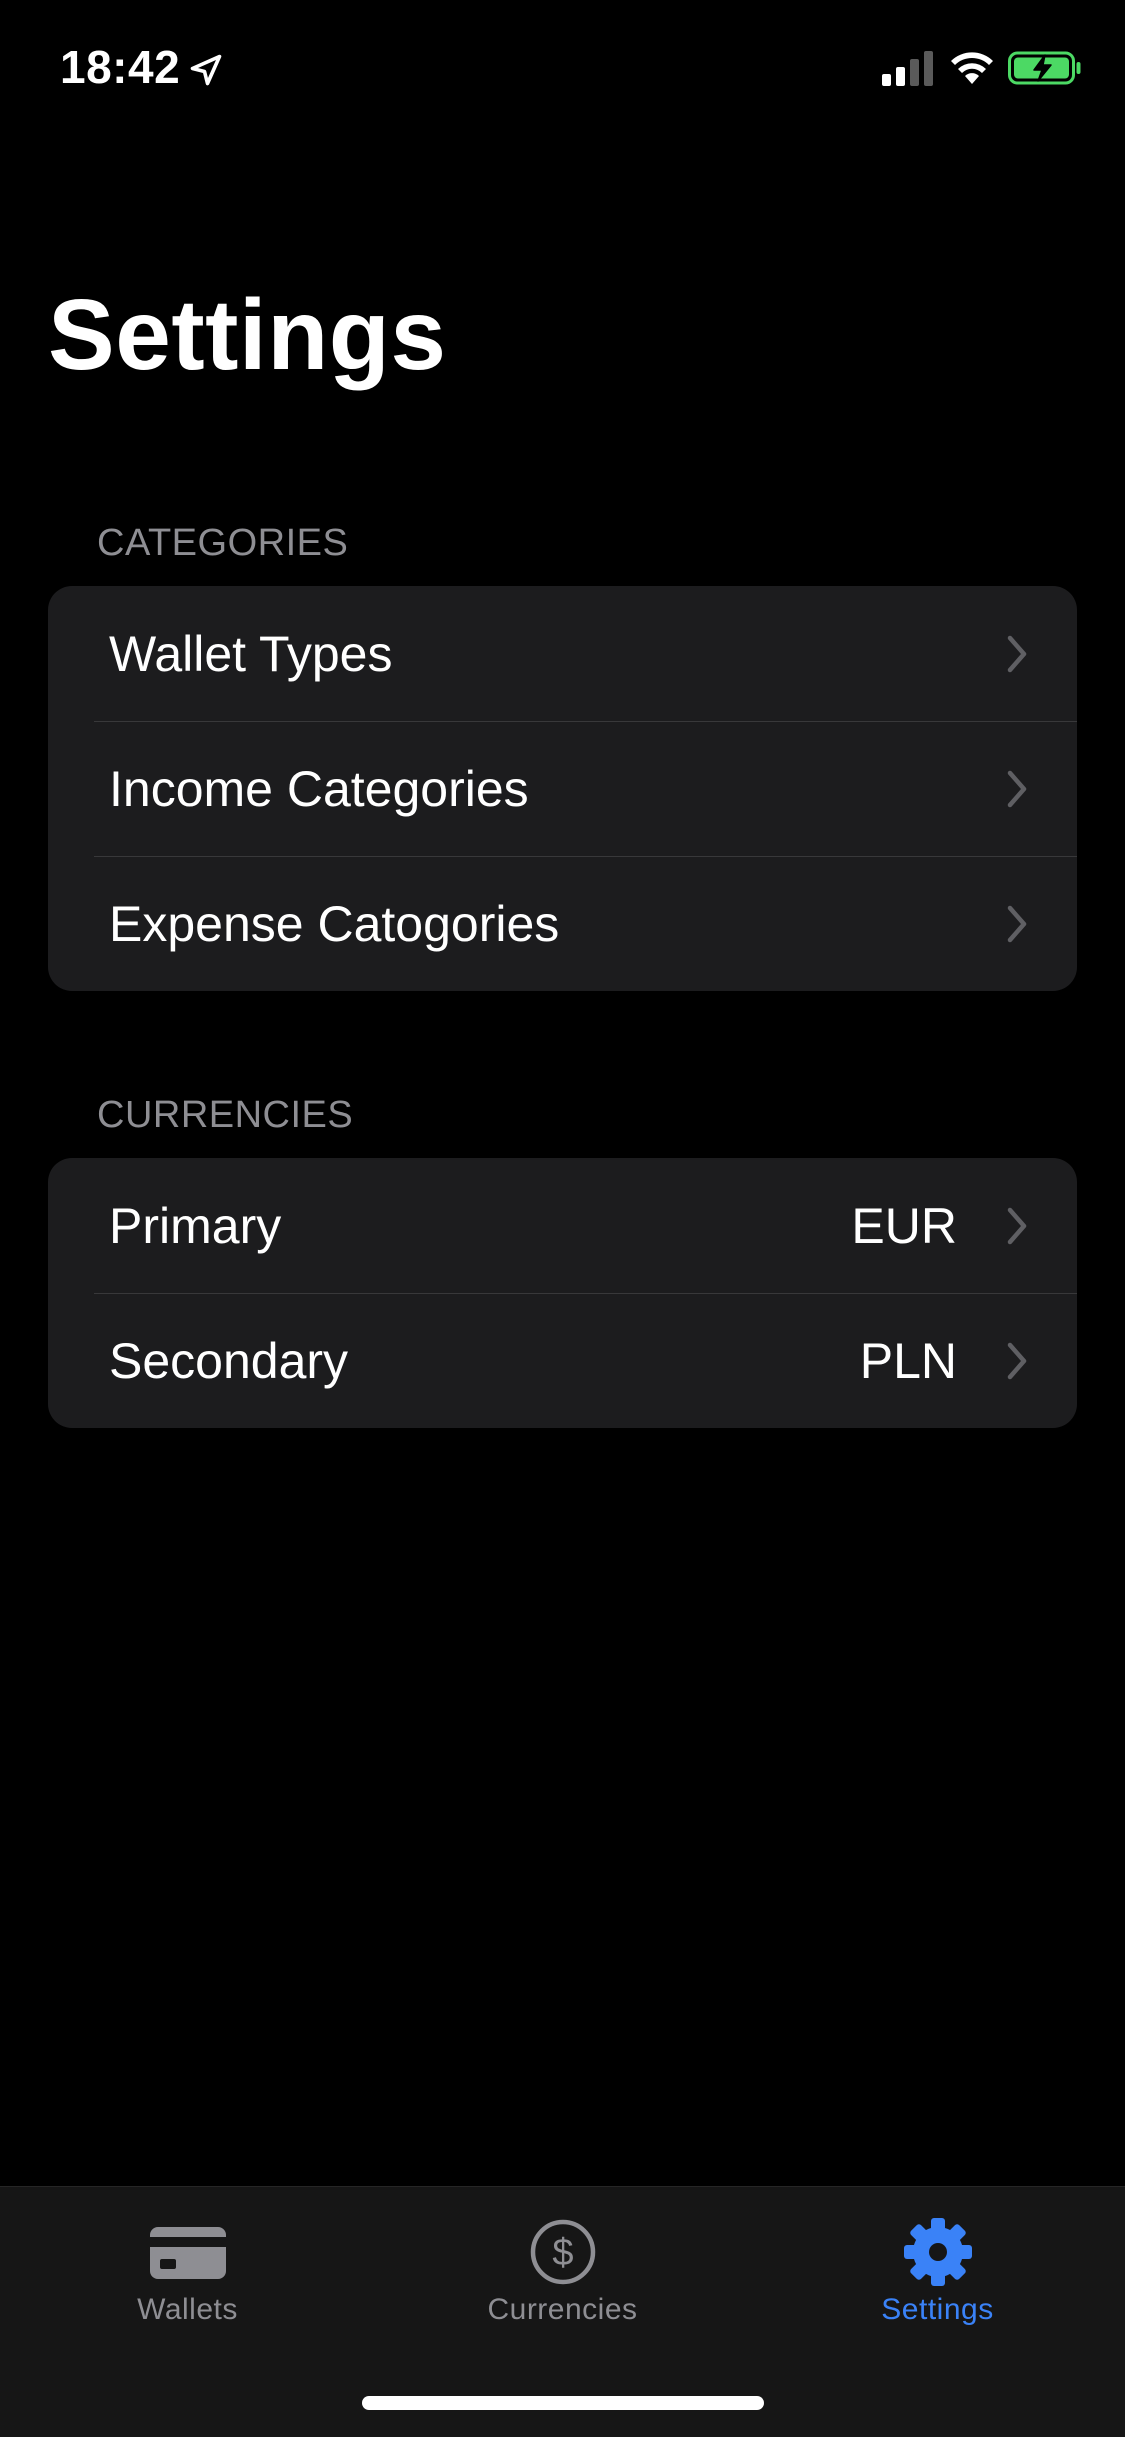 The image size is (1125, 2437). I want to click on row-wallet-types: Wallet Types, so click(562, 653).